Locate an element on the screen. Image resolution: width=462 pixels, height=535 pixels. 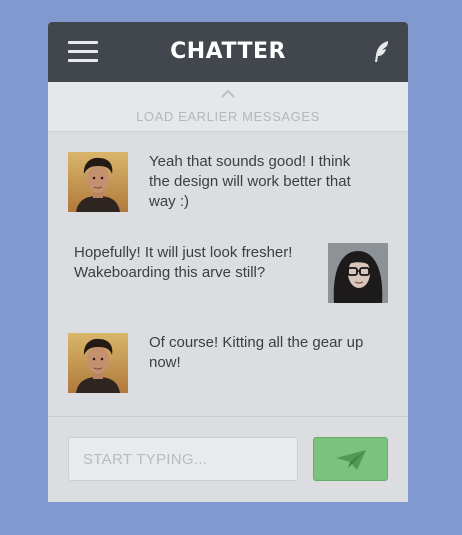
app-title: CHATTER is located at coordinates (228, 51).